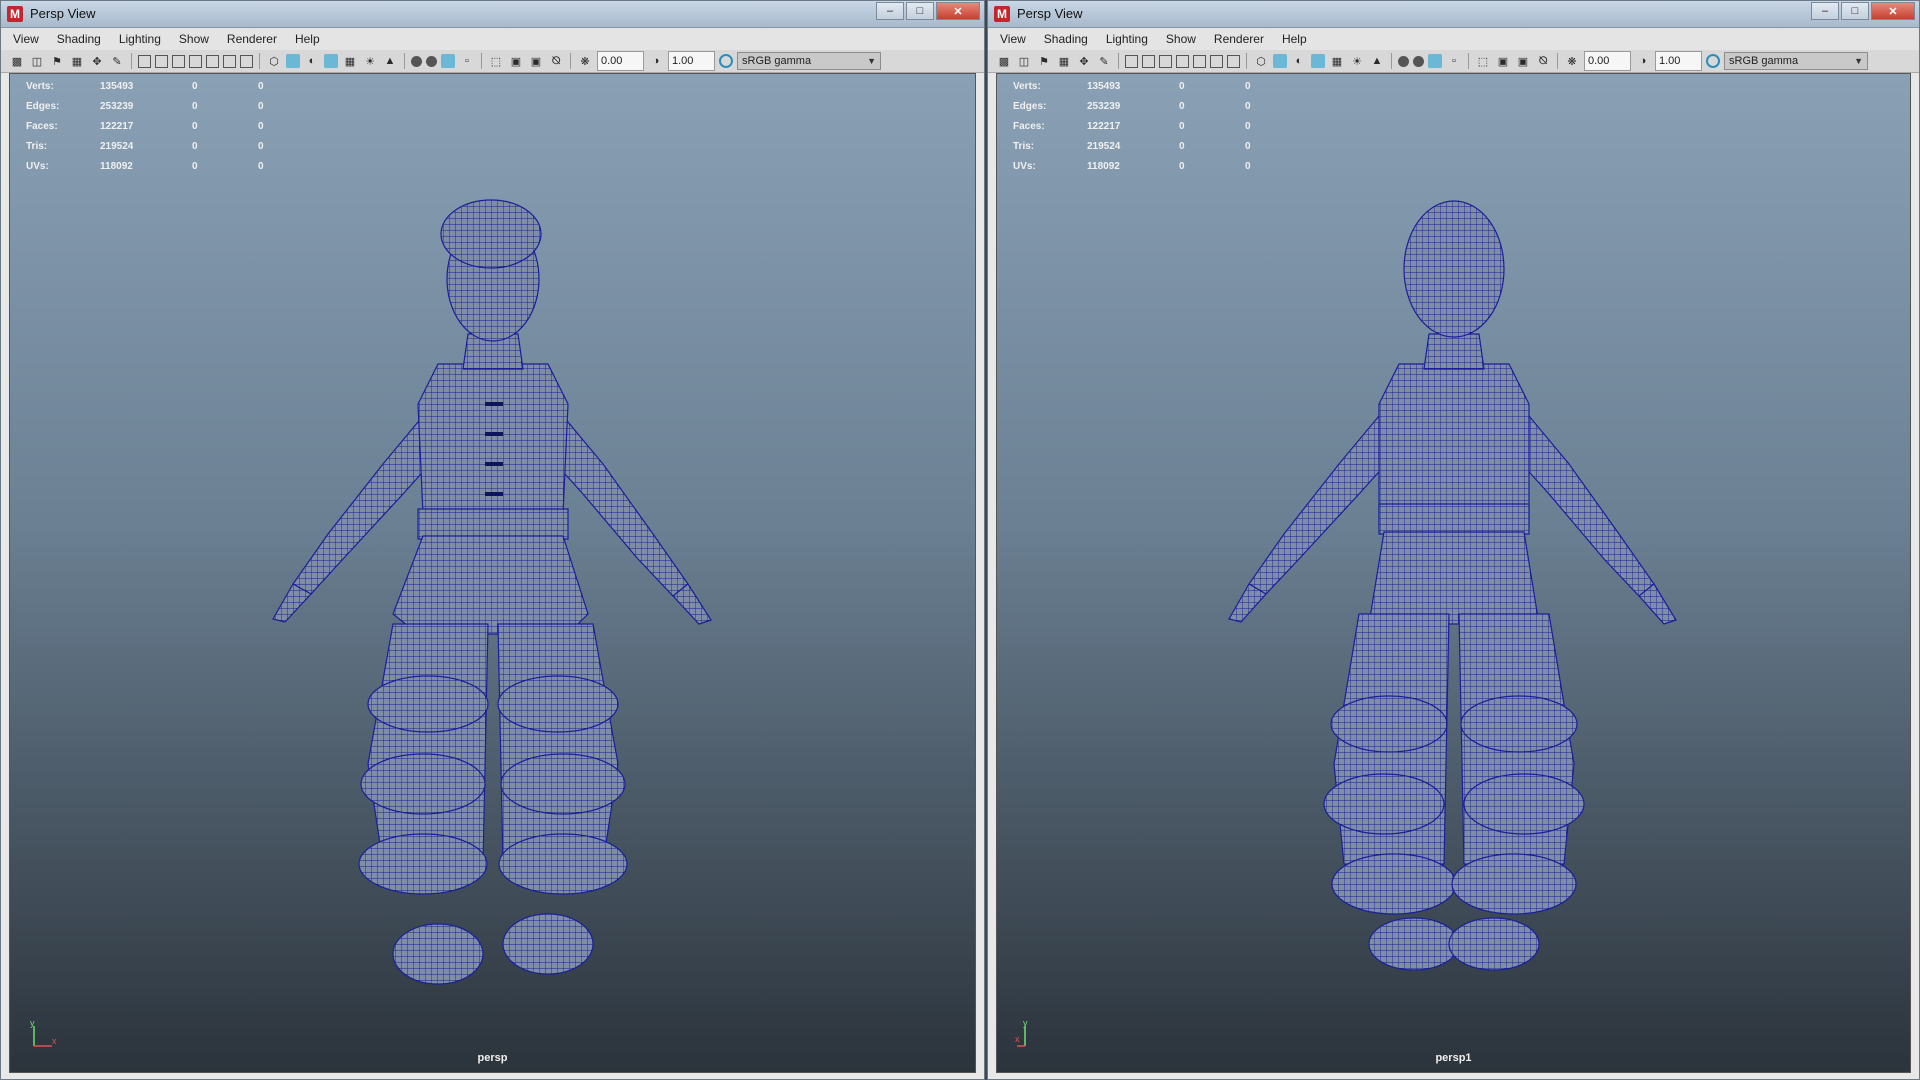  I want to click on hud-row: Tris: 219524 0 0, so click(1144, 146).